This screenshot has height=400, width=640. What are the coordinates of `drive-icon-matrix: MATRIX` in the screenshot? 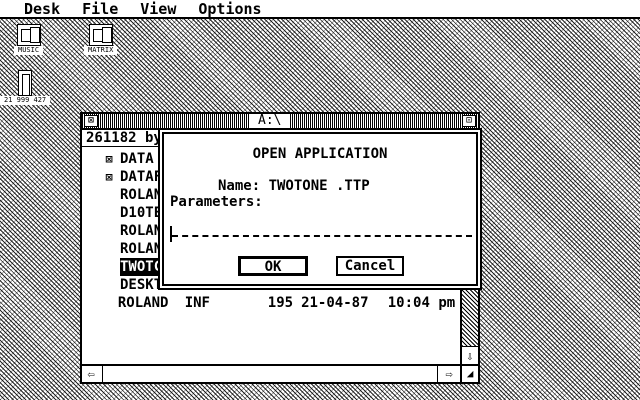 It's located at (101, 39).